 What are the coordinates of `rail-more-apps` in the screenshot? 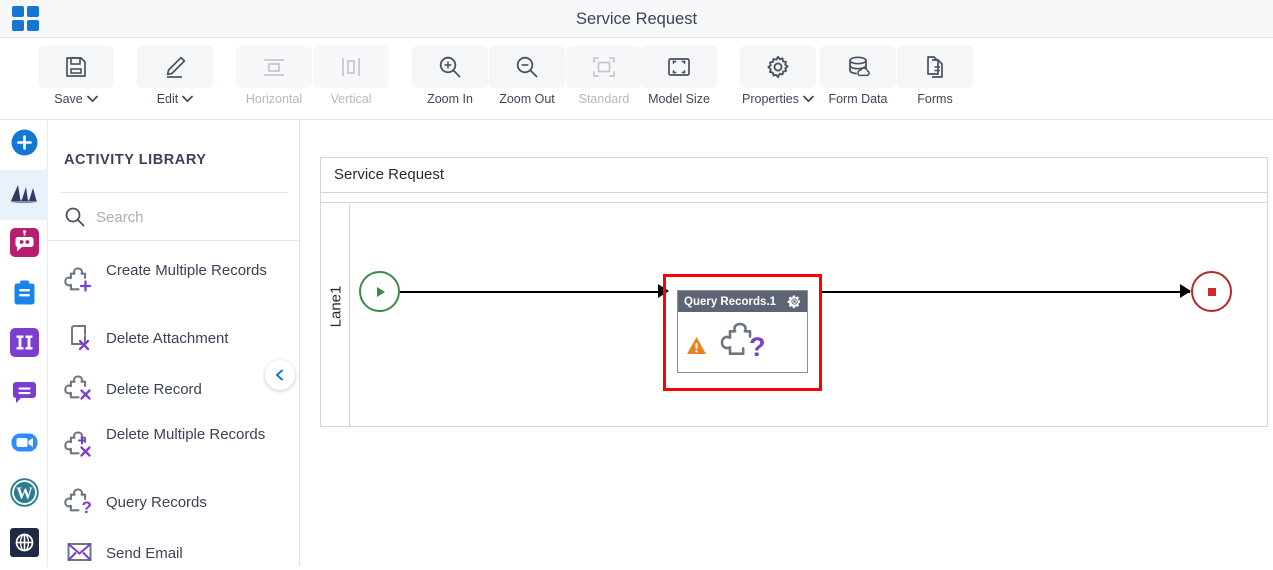 It's located at (24, 545).